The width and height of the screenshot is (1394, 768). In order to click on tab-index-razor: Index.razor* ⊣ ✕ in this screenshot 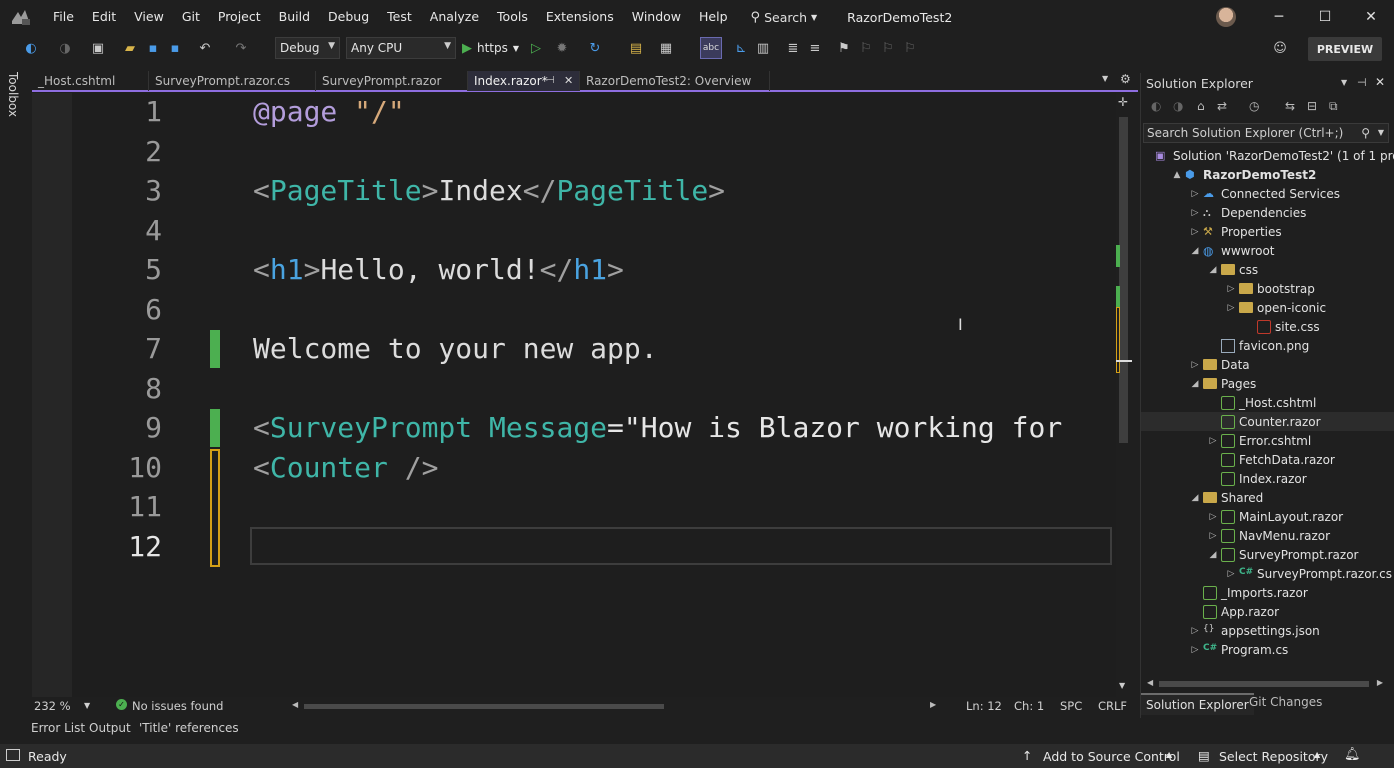, I will do `click(524, 81)`.